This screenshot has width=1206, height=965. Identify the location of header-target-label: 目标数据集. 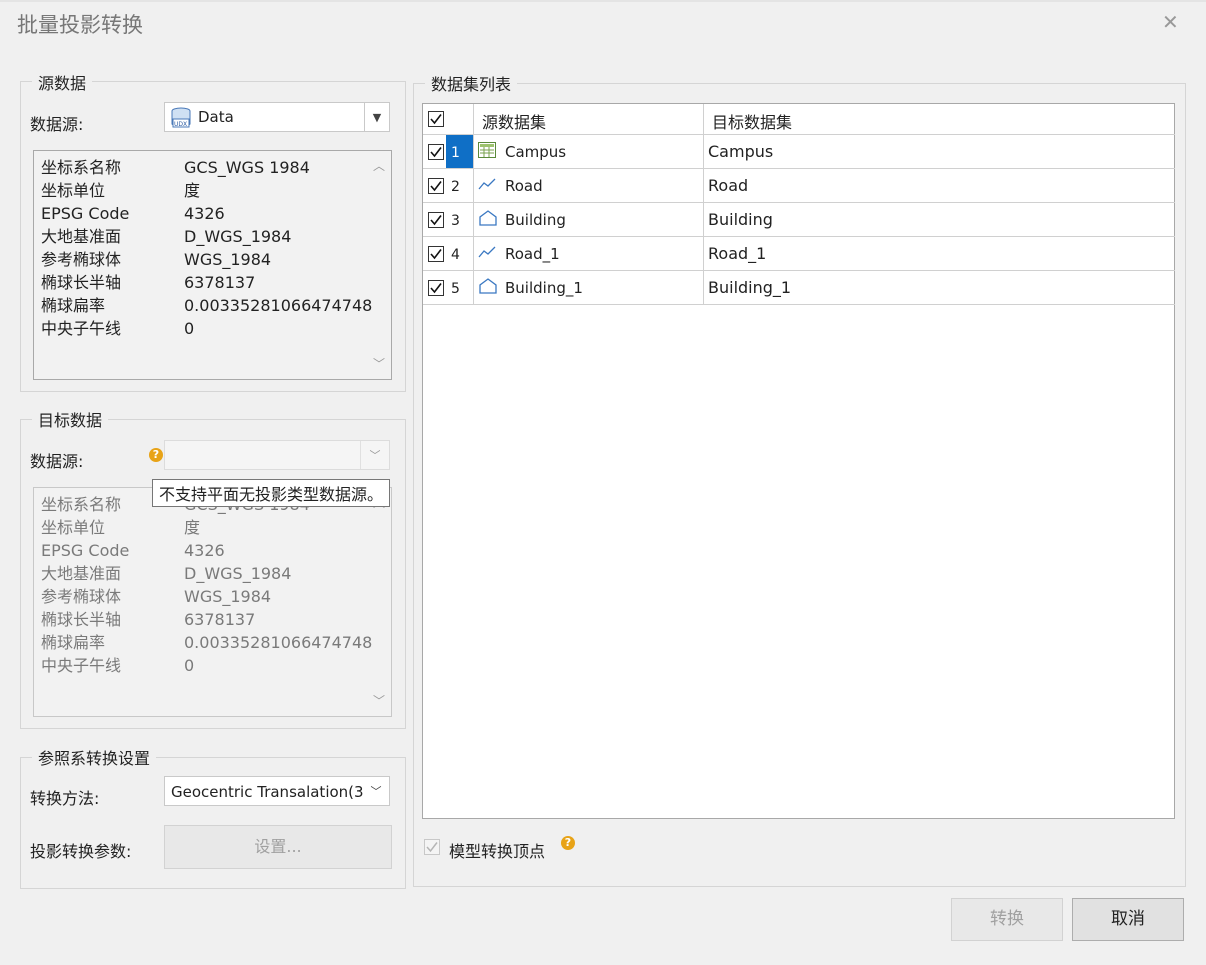
(752, 122).